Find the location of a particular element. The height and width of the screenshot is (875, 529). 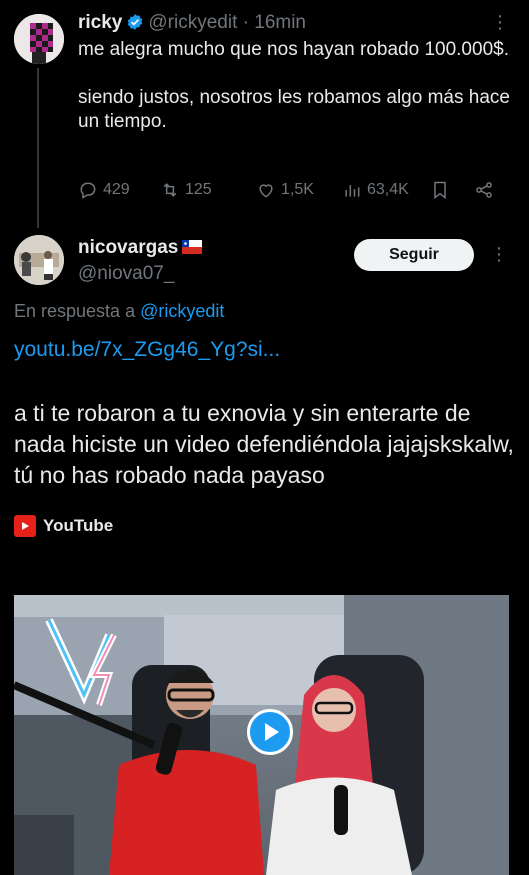

handle: @rickyedit is located at coordinates (192, 22).